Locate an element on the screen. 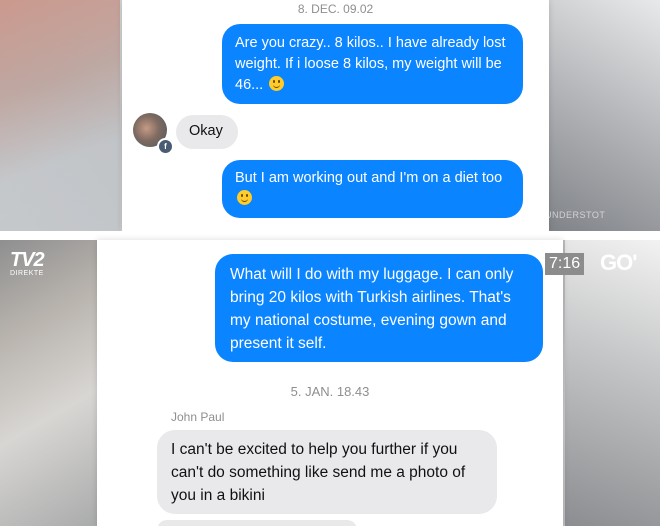 The width and height of the screenshot is (660, 526). sender-name: John Paul is located at coordinates (198, 417).